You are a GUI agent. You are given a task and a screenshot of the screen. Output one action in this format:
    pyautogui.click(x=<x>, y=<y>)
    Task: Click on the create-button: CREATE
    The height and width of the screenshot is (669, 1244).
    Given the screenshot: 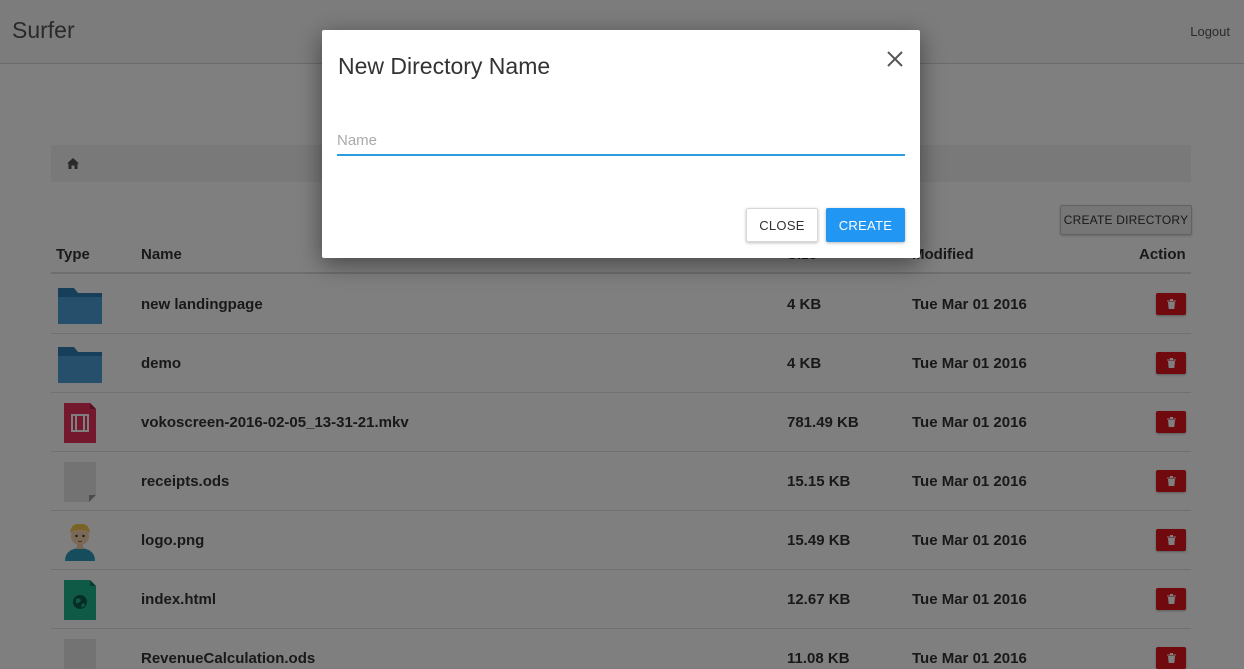 What is the action you would take?
    pyautogui.click(x=865, y=225)
    